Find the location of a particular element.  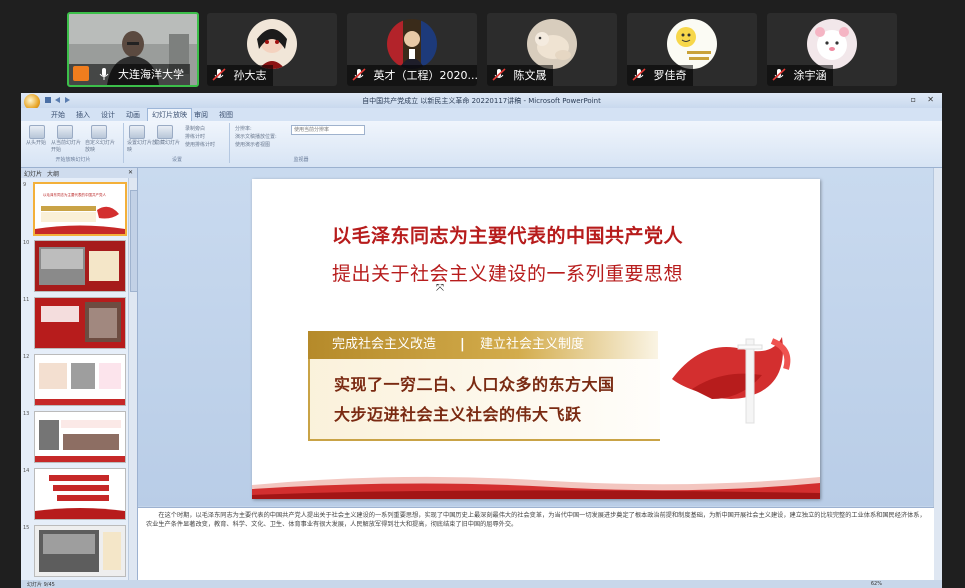

highlight-box: 实现了一穷二白、人口众多的东方大国 大步迈进社会主义社会的伟大飞跃 is located at coordinates (484, 400).